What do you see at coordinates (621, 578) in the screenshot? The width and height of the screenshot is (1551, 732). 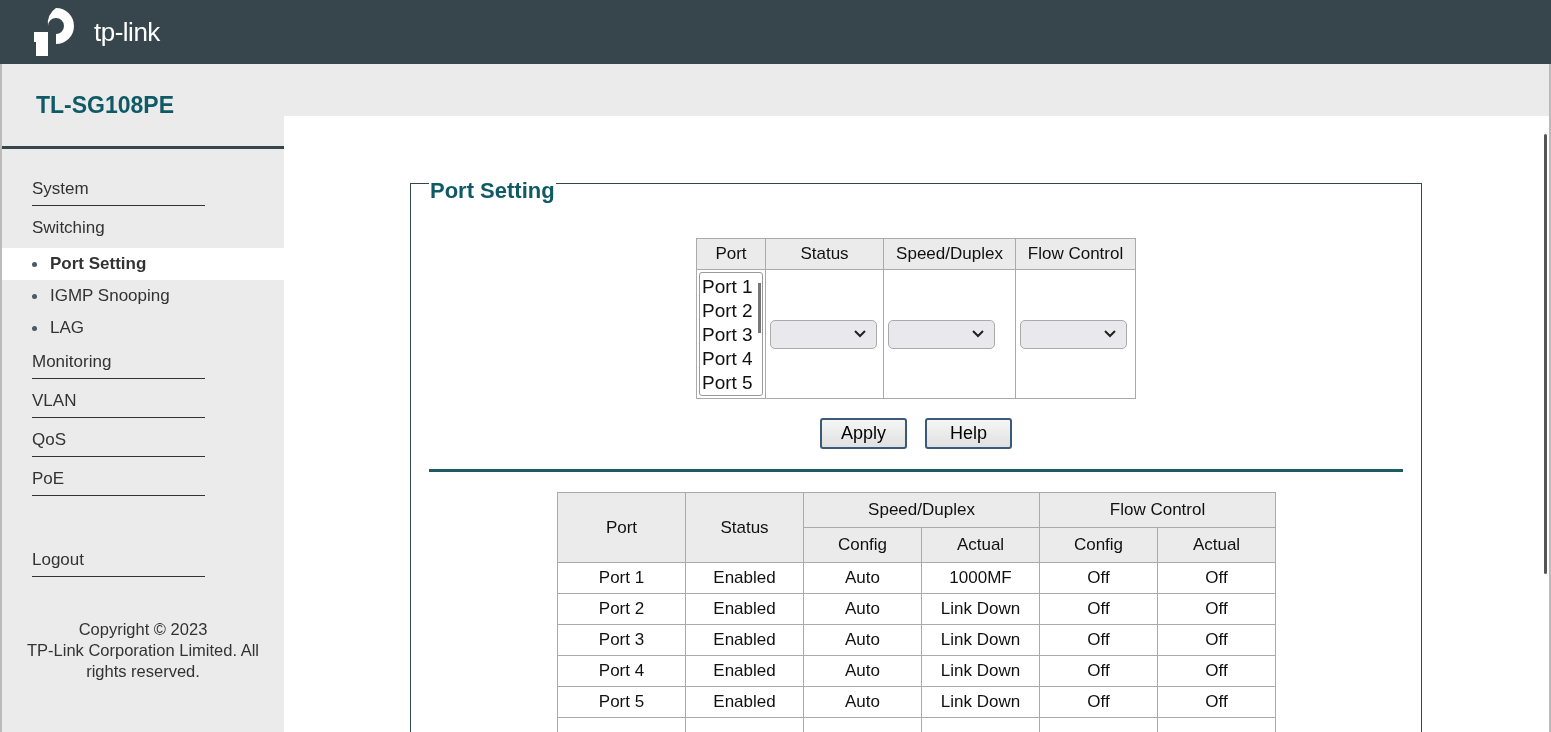 I see `table-cell: Port 1` at bounding box center [621, 578].